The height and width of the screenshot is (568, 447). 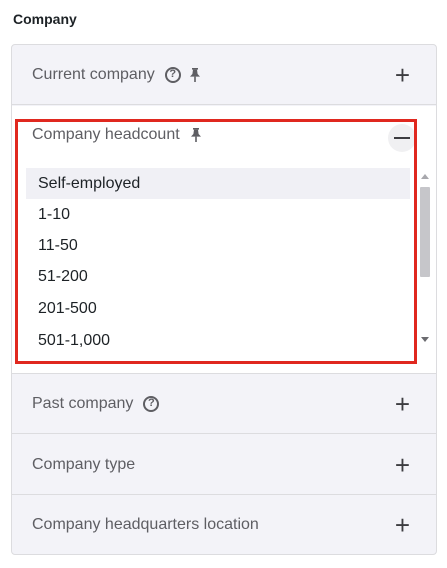 I want to click on filter-label-company-type: Company type, so click(x=84, y=464).